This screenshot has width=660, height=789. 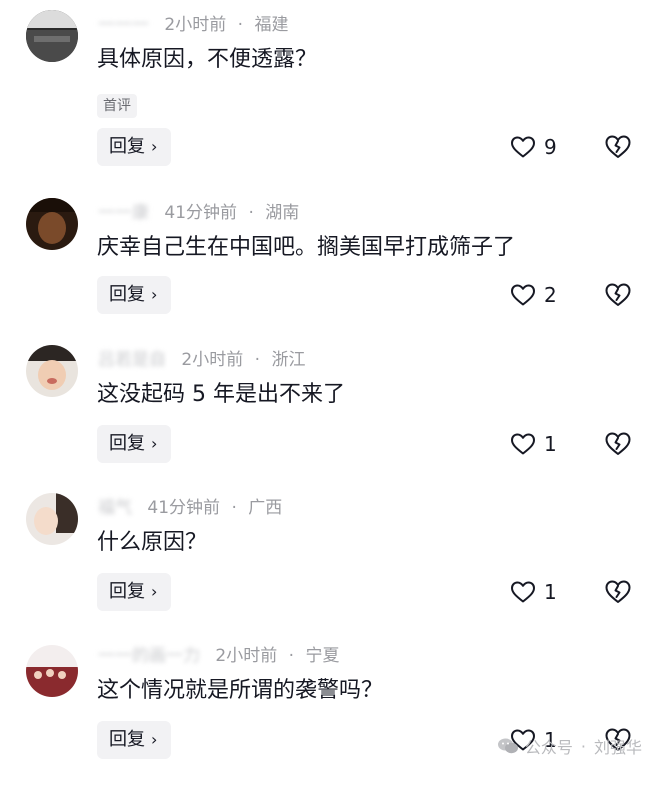 What do you see at coordinates (550, 147) in the screenshot?
I see `like-count: 9` at bounding box center [550, 147].